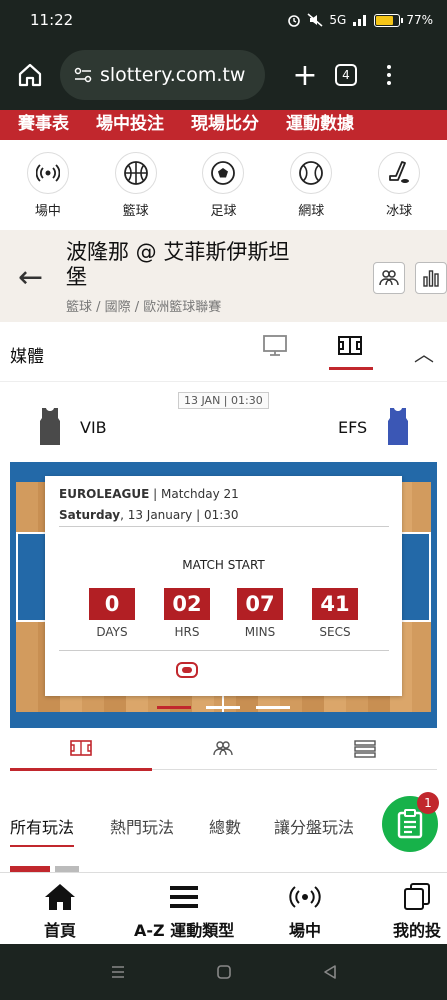 This screenshot has height=1000, width=447. Describe the element at coordinates (30, 277) in the screenshot. I see `back-arrow-icon: ←` at that location.